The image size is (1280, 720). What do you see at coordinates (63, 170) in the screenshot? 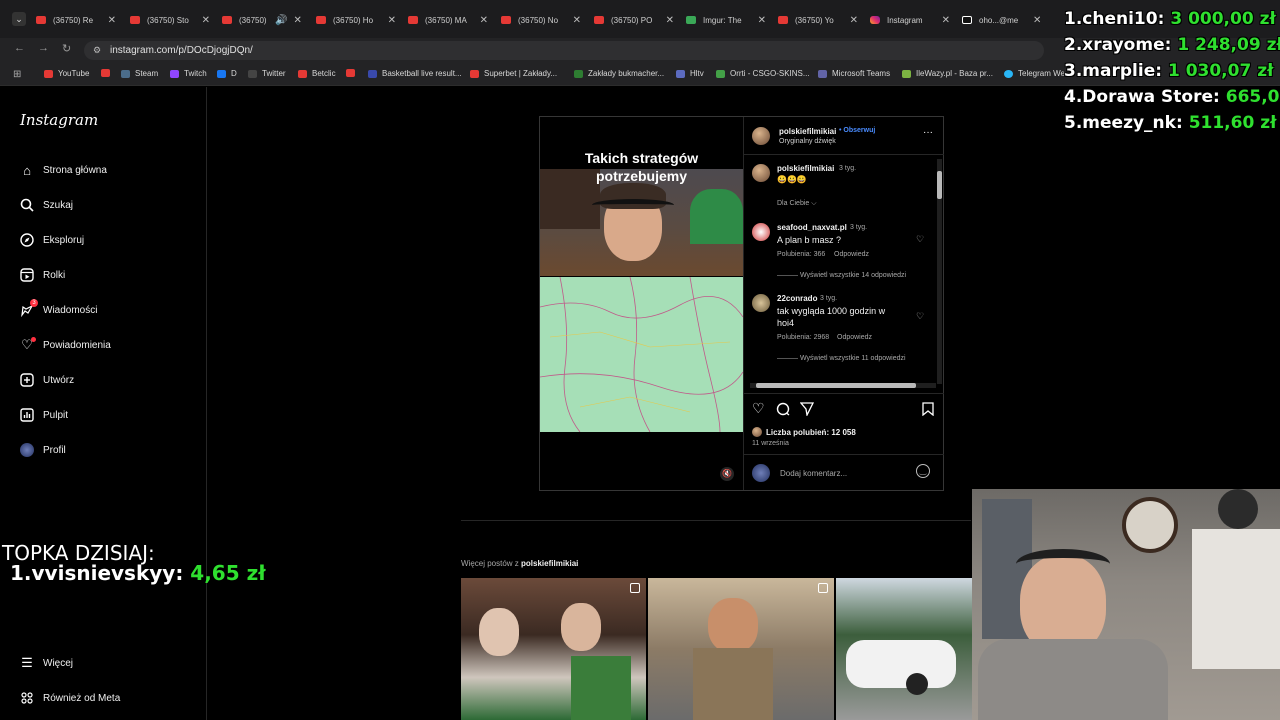
I see `sidebar-item-home: ⌂ Strona główna` at bounding box center [63, 170].